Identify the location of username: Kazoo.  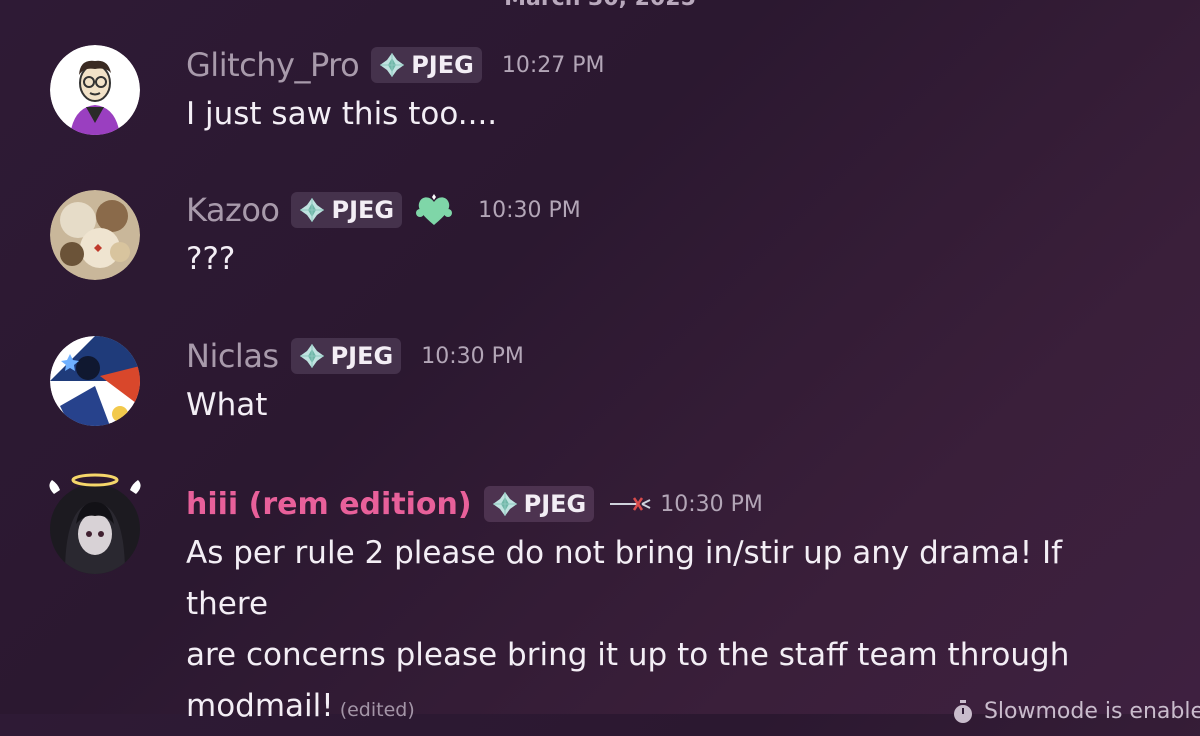
(233, 210).